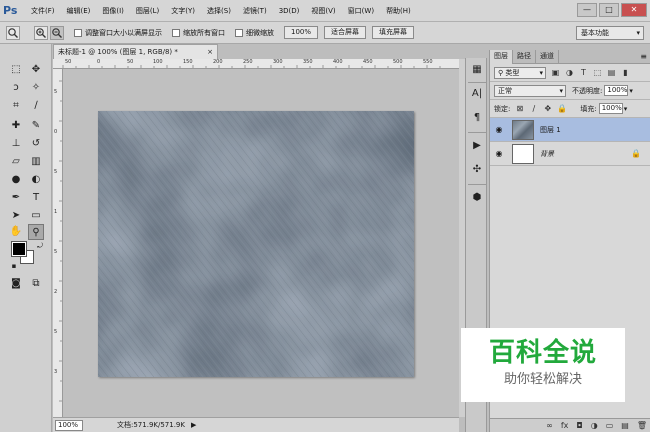  Describe the element at coordinates (501, 72) in the screenshot. I see `search-icon: ⚲` at that location.